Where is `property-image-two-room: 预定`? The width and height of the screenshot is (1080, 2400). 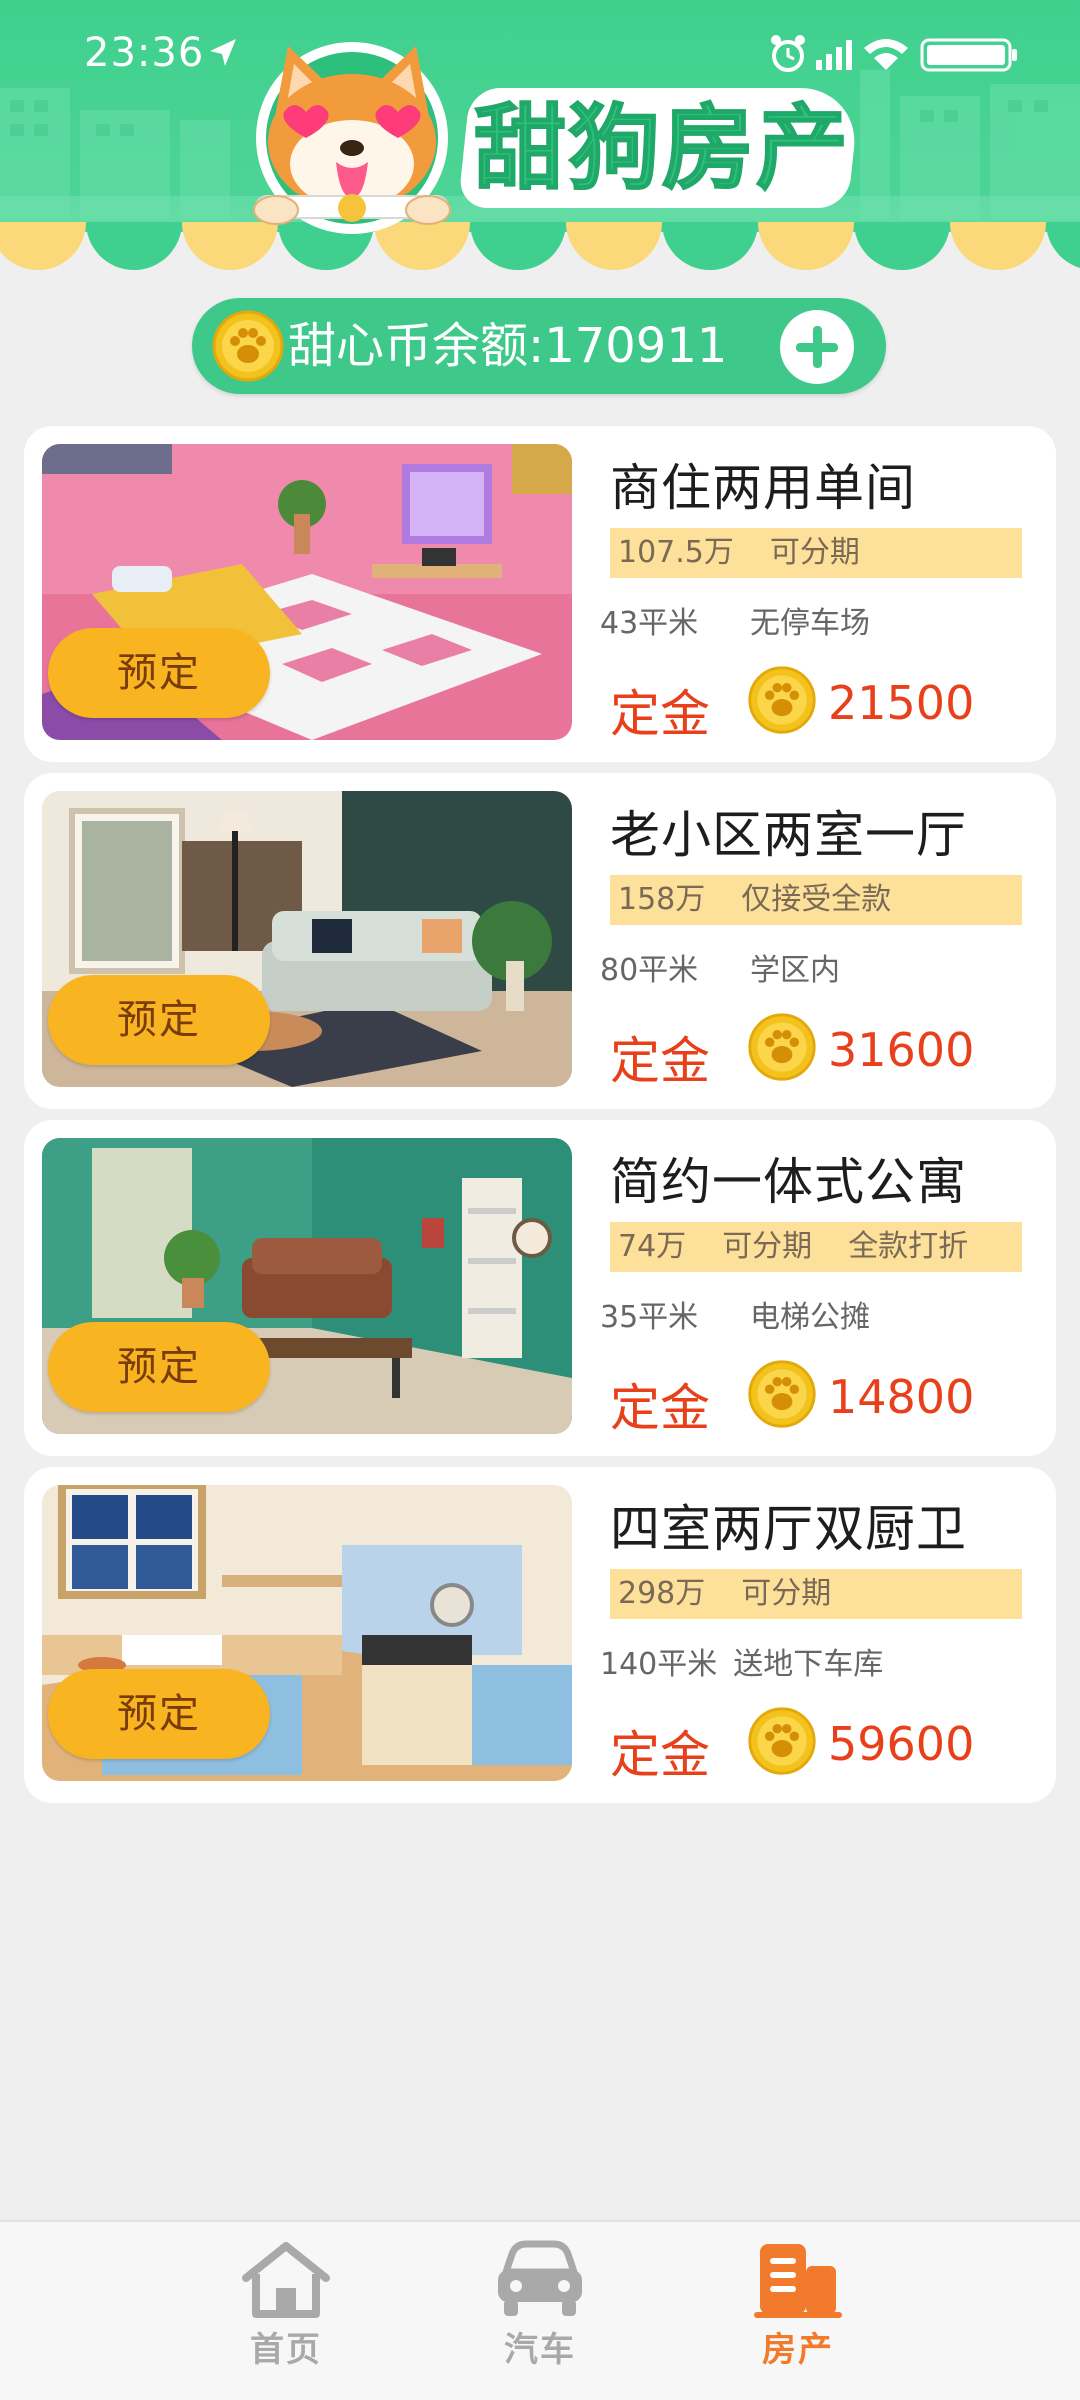 property-image-two-room: 预定 is located at coordinates (307, 939).